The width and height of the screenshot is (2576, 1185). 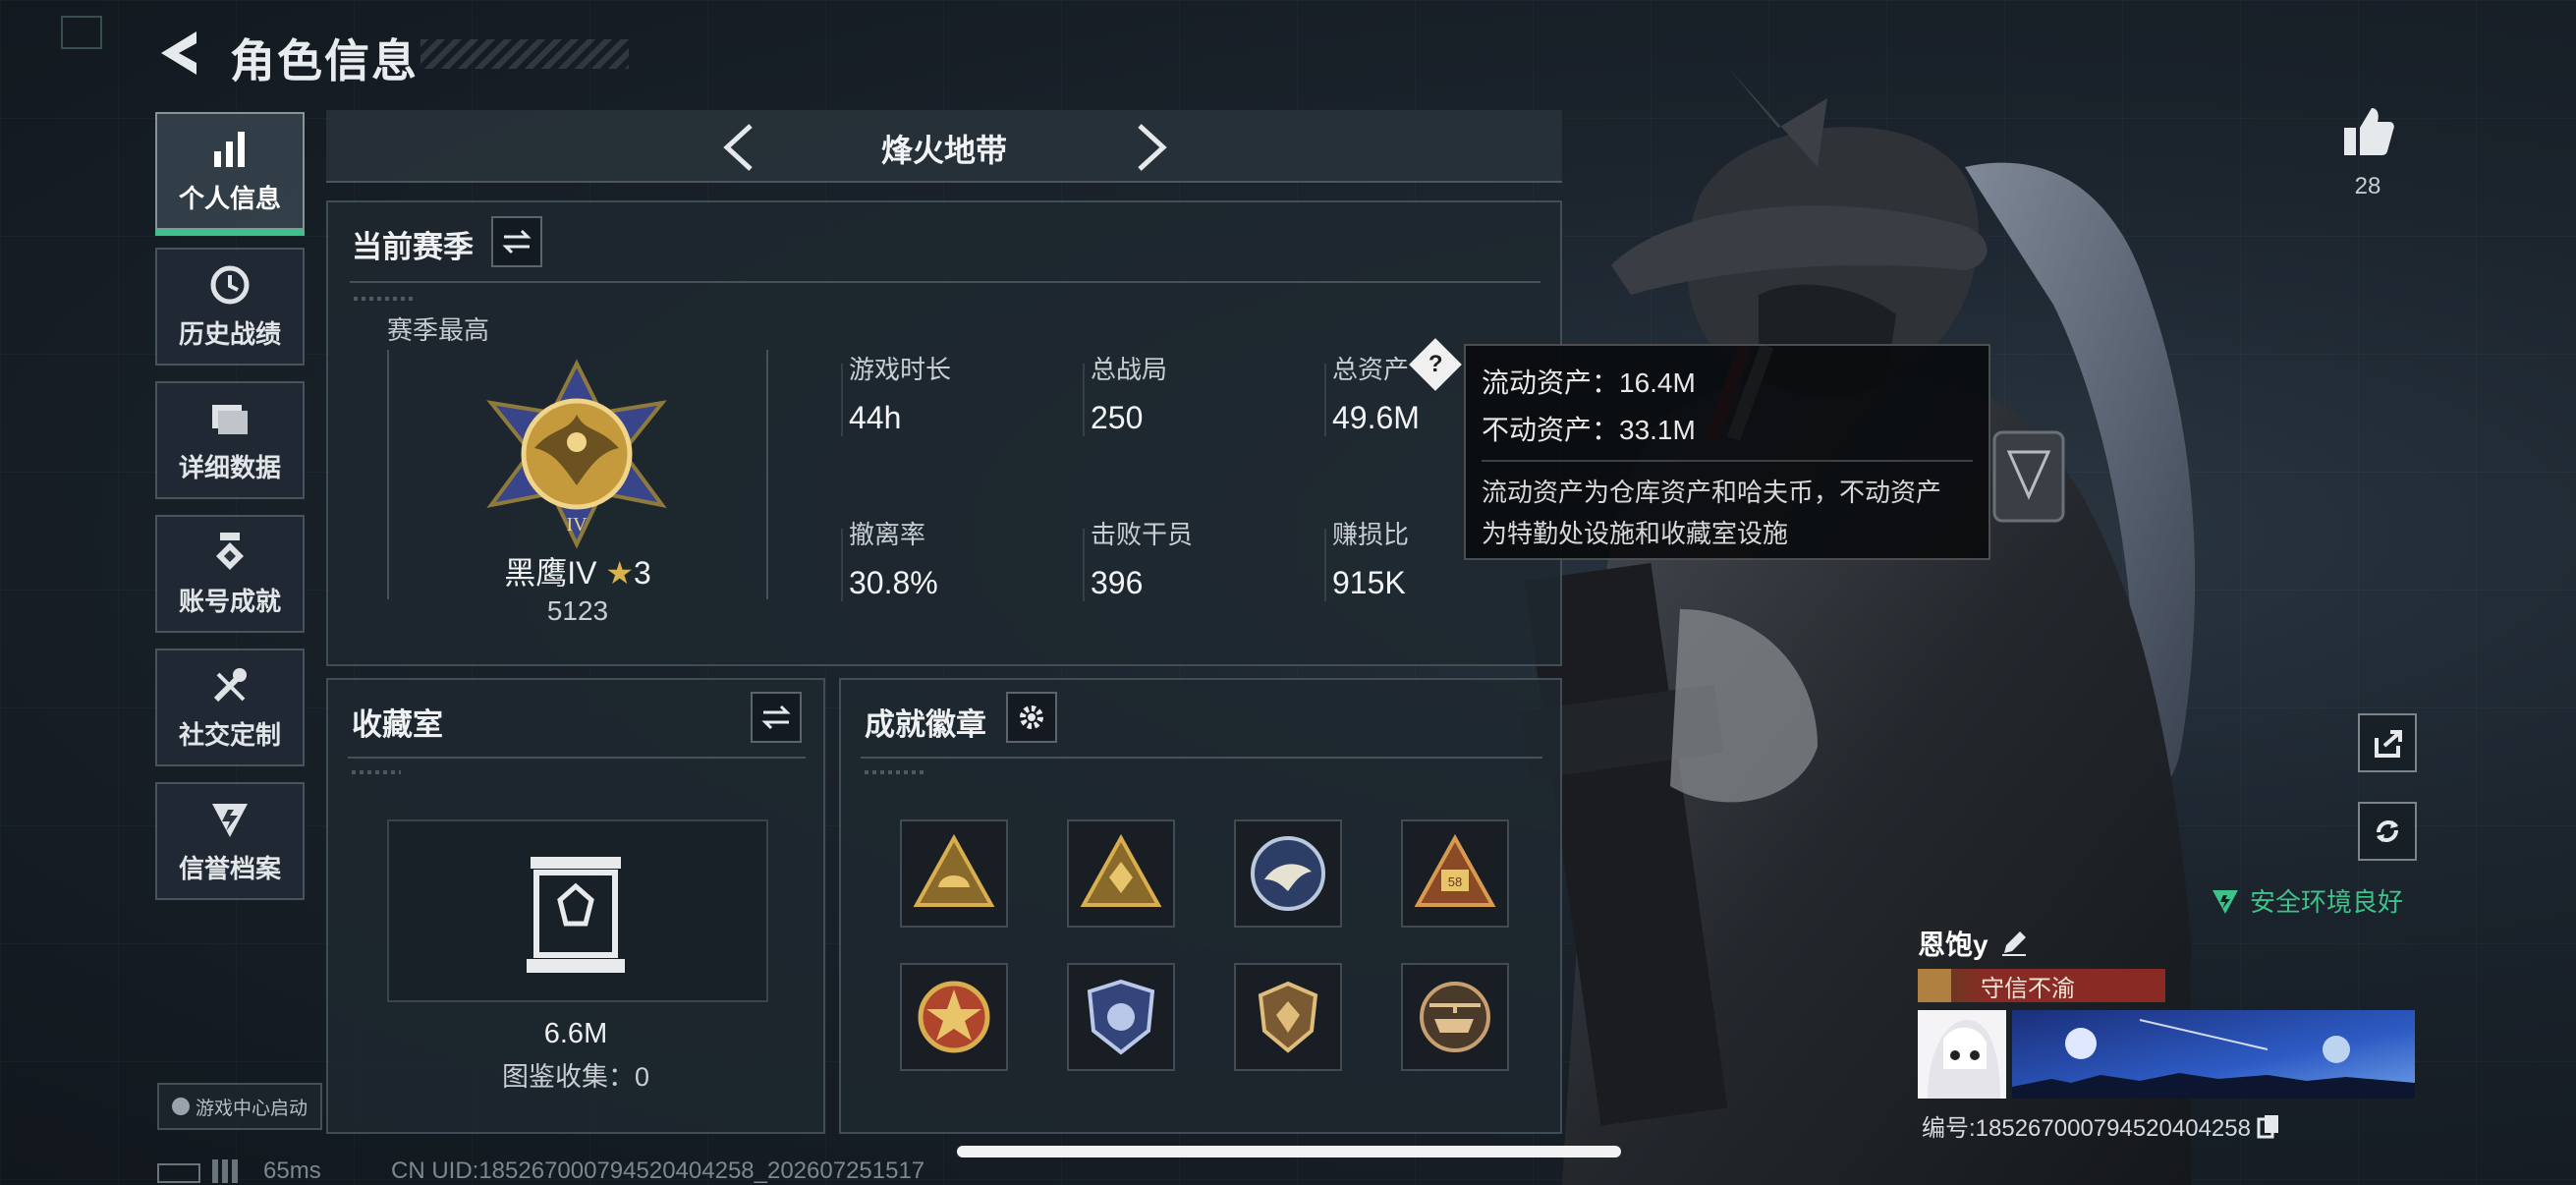 I want to click on star-icon: ★, so click(x=620, y=573).